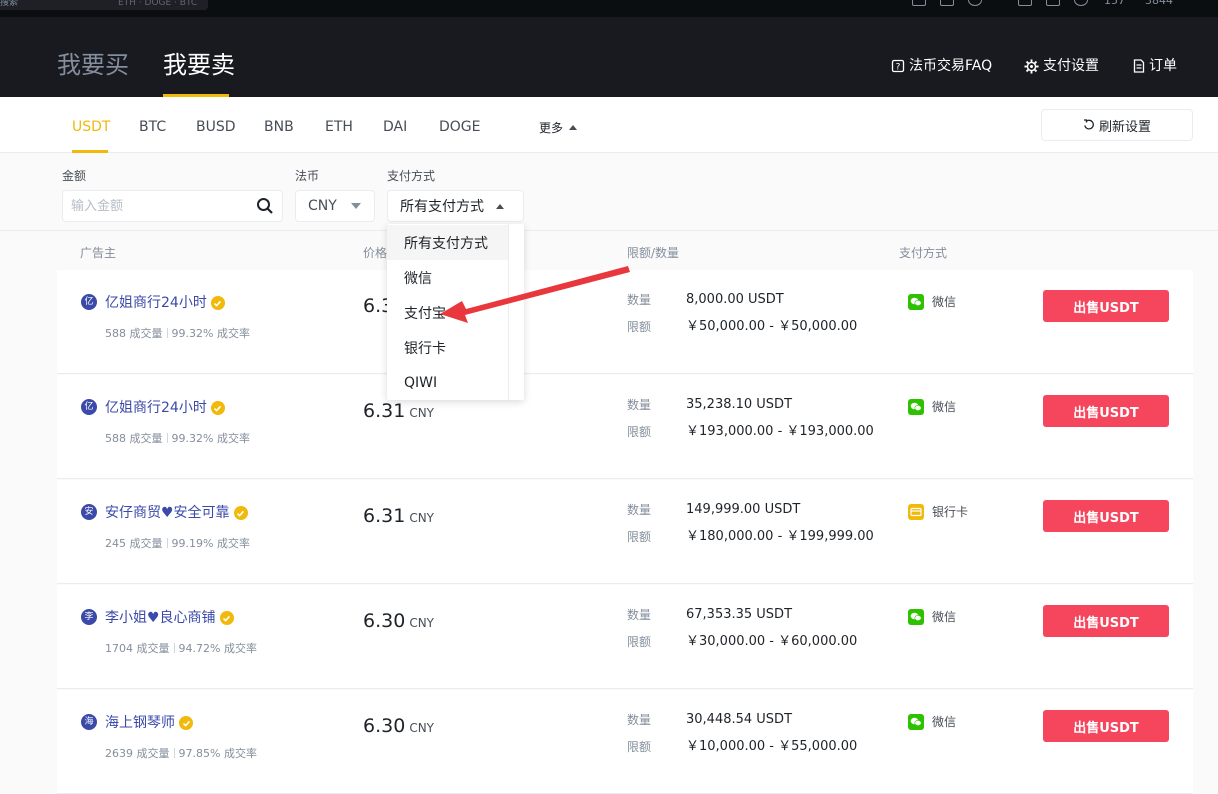 This screenshot has height=794, width=1218. I want to click on price: 6.31CNY, so click(398, 412).